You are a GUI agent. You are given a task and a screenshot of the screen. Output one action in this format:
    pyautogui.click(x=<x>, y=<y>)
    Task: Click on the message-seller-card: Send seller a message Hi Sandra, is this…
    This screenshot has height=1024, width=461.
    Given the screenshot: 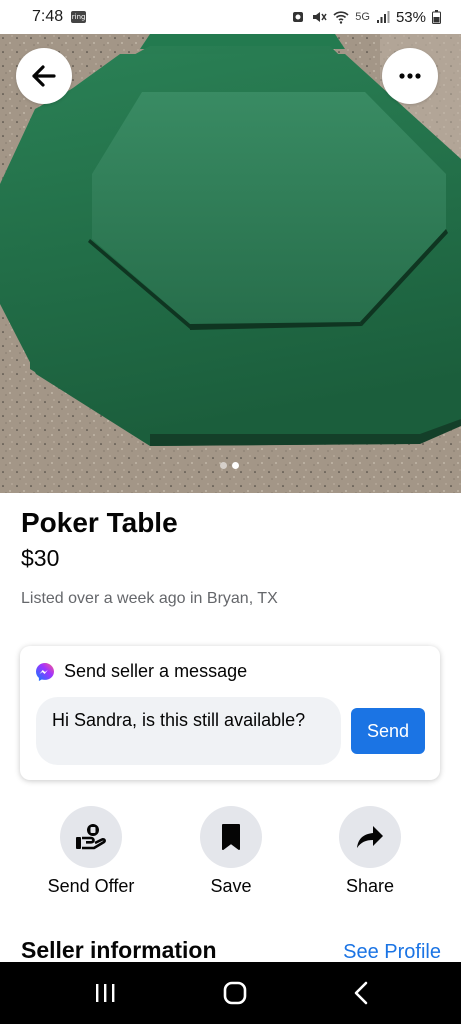 What is the action you would take?
    pyautogui.click(x=230, y=713)
    